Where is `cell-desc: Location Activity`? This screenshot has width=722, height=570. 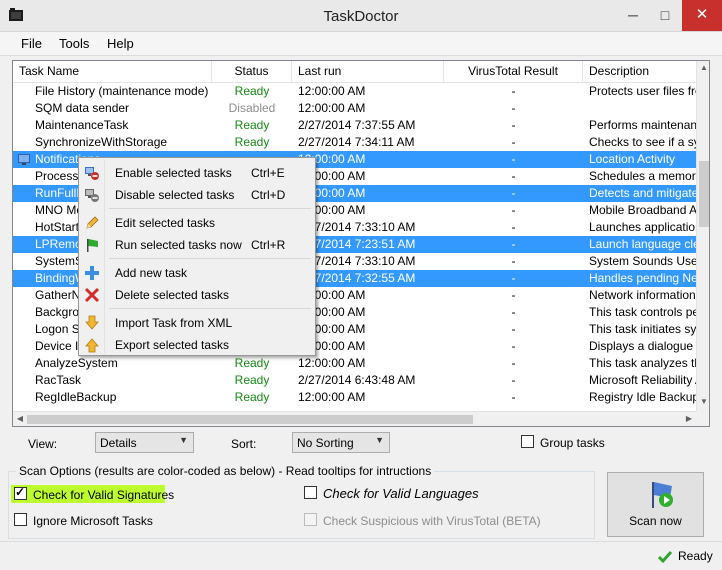 cell-desc: Location Activity is located at coordinates (632, 159).